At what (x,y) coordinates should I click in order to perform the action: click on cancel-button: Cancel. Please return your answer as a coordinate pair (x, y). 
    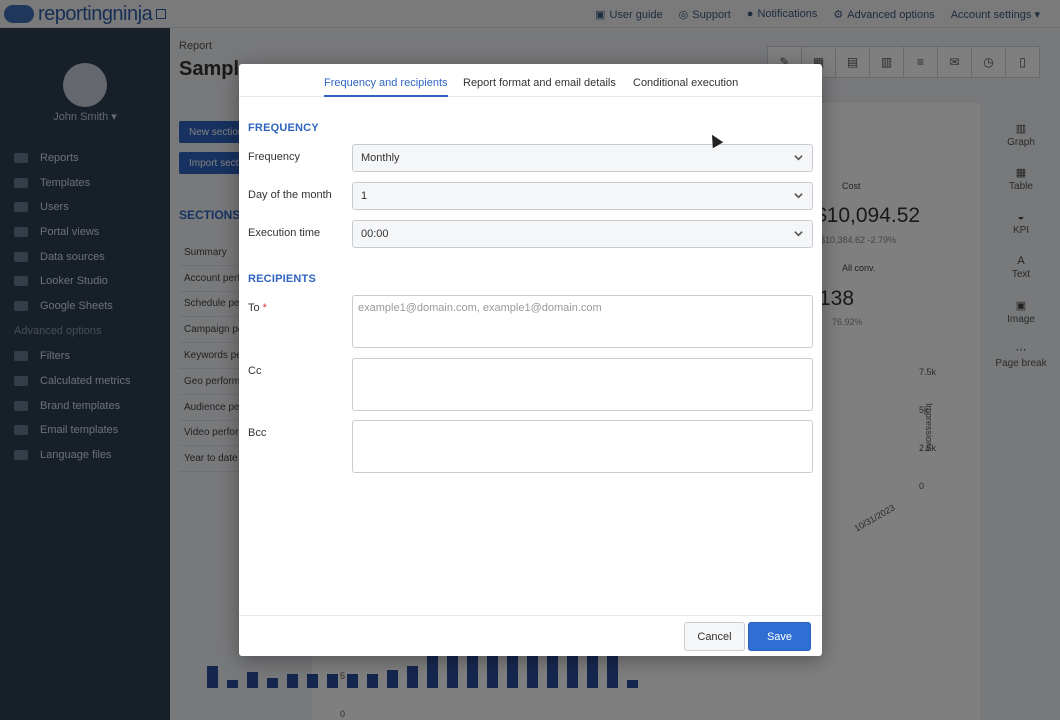
    Looking at the image, I should click on (714, 636).